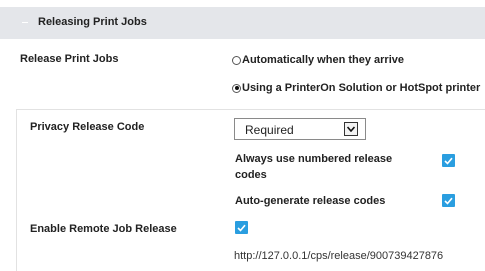 The image size is (485, 271). Describe the element at coordinates (236, 60) in the screenshot. I see `radio-automatically-indicator` at that location.